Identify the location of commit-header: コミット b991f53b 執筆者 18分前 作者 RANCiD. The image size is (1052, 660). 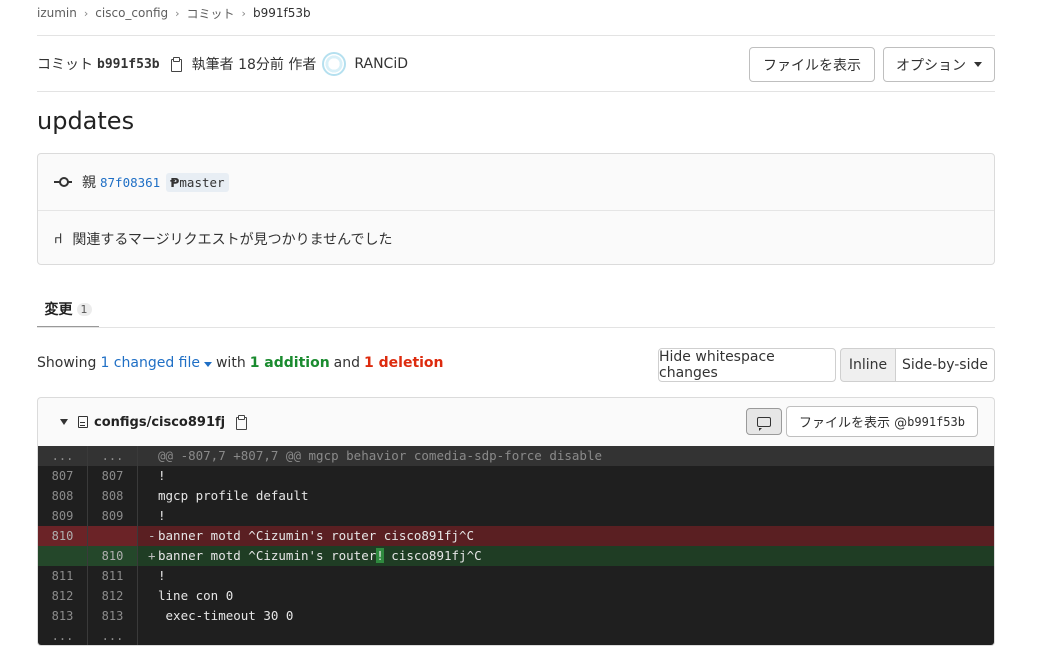
(222, 64).